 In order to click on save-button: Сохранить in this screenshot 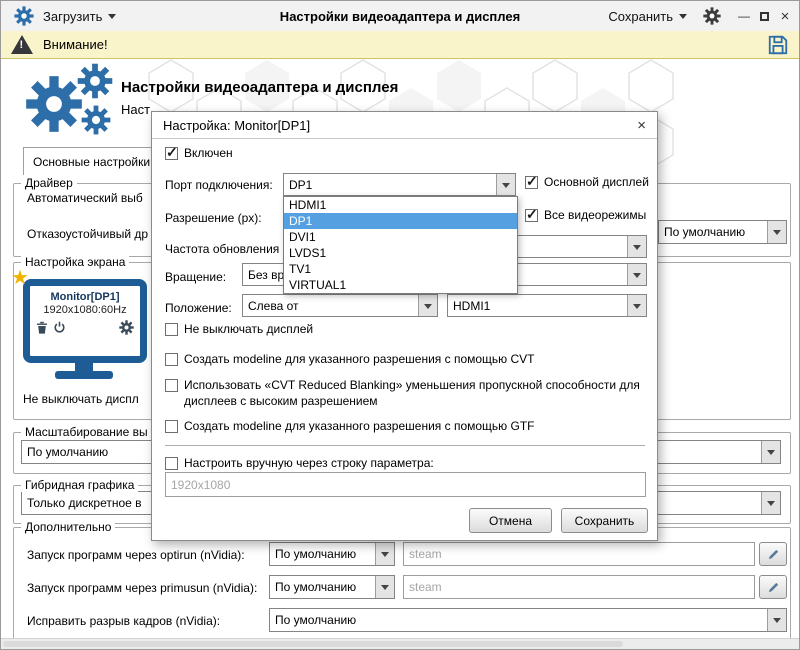, I will do `click(604, 520)`.